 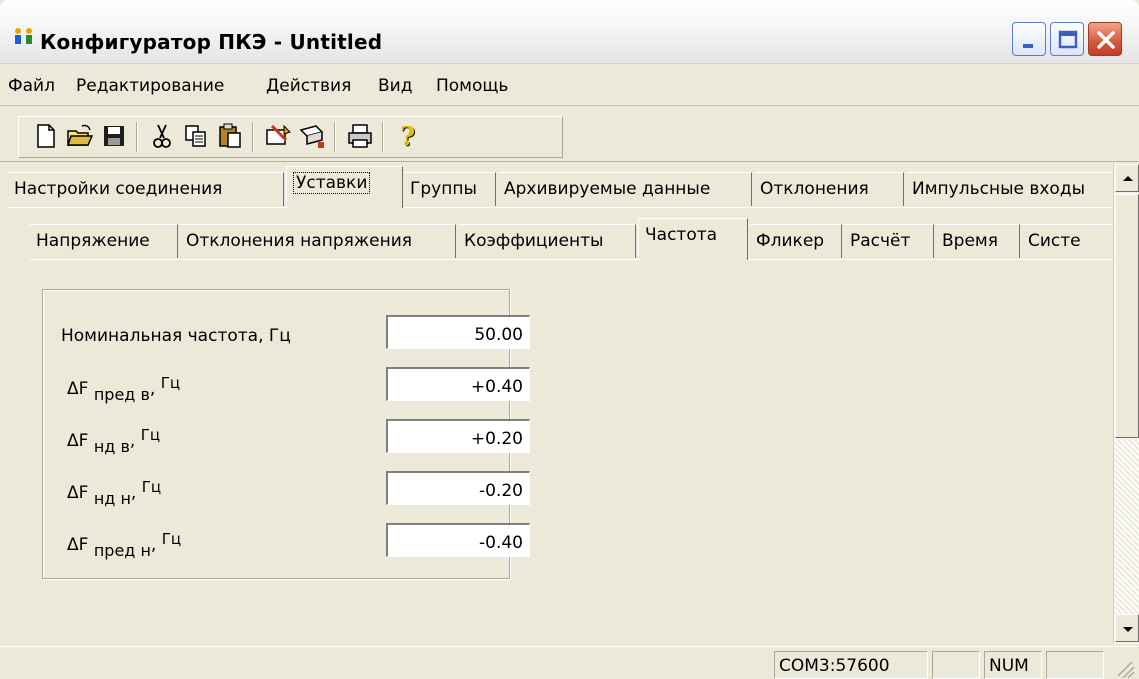 What do you see at coordinates (278, 136) in the screenshot?
I see `read-device-icon` at bounding box center [278, 136].